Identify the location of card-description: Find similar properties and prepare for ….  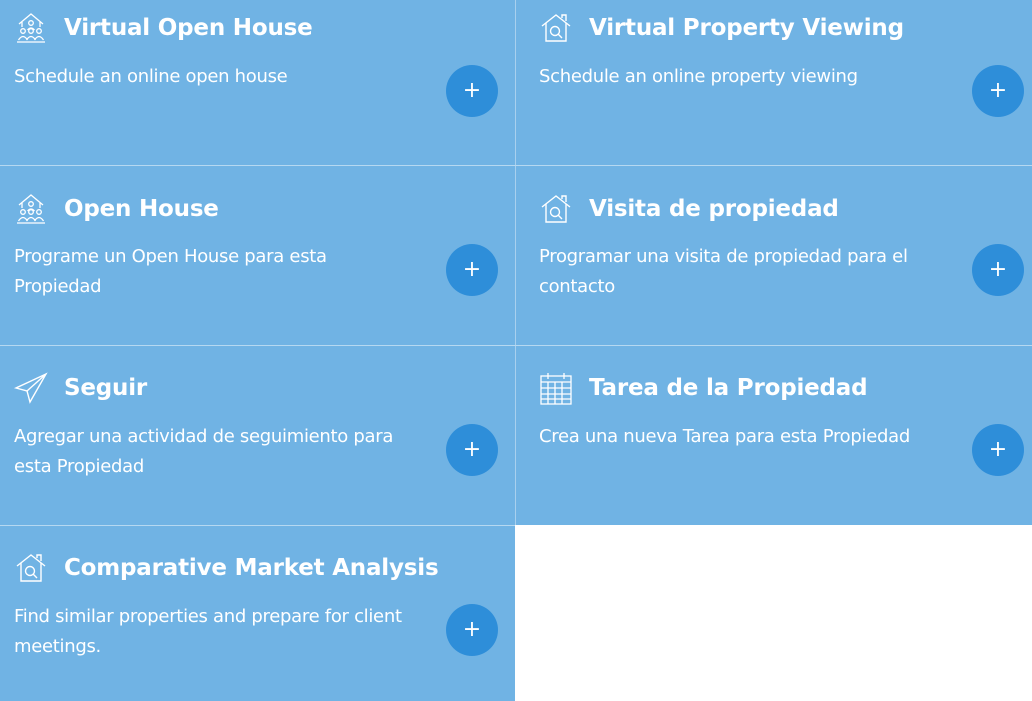
(208, 632).